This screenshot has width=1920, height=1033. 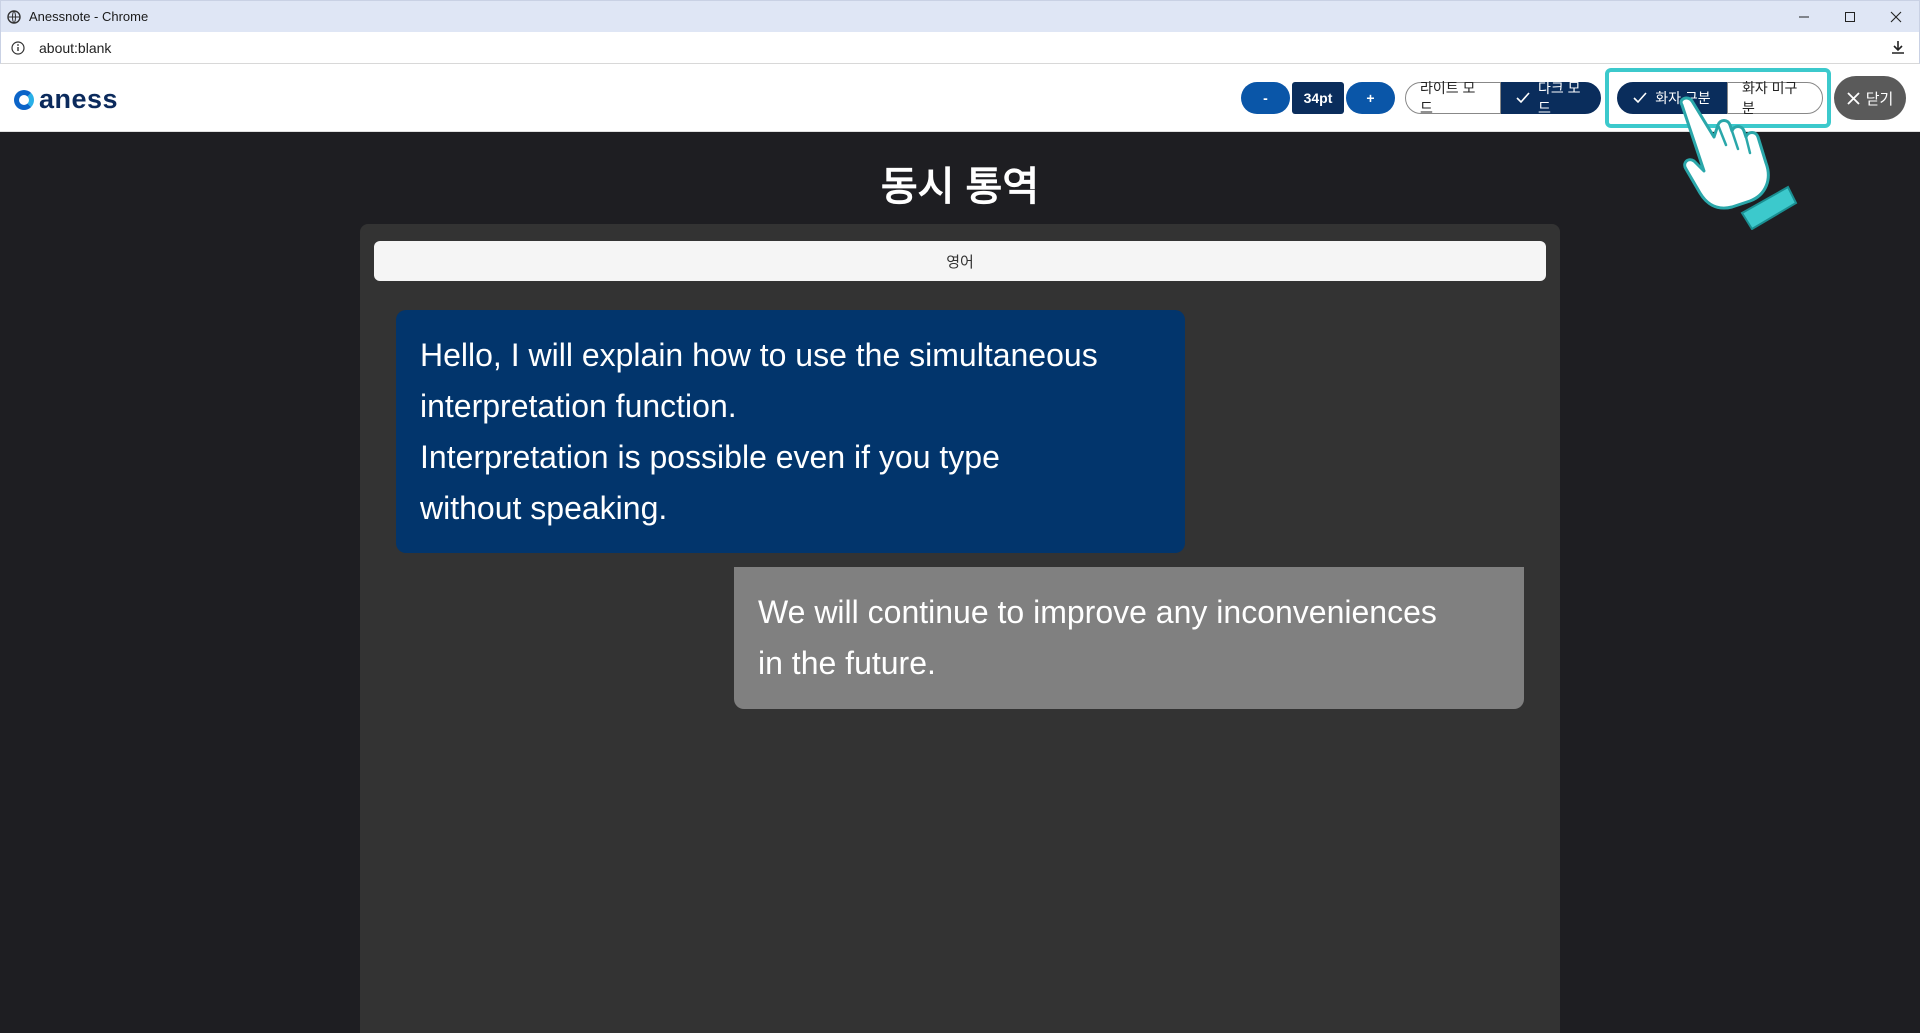 What do you see at coordinates (544, 508) in the screenshot?
I see `message-line: without speaking.` at bounding box center [544, 508].